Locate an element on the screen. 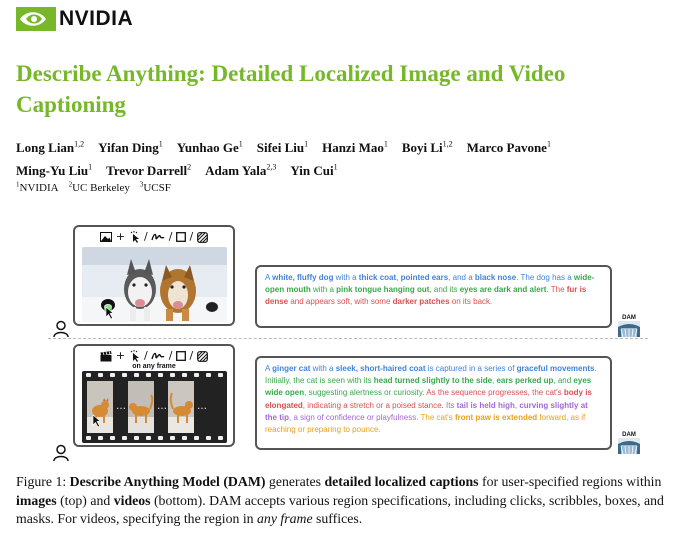 The width and height of the screenshot is (700, 533). caption-segment: thick coat is located at coordinates (377, 277).